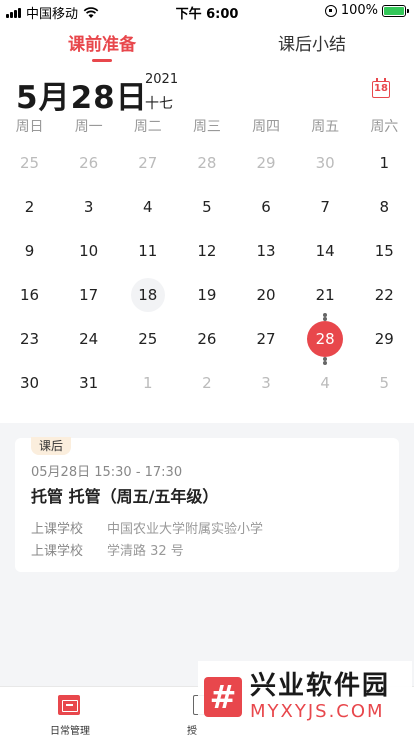 Image resolution: width=414 pixels, height=736 pixels. I want to click on calendar-day: 21, so click(325, 295).